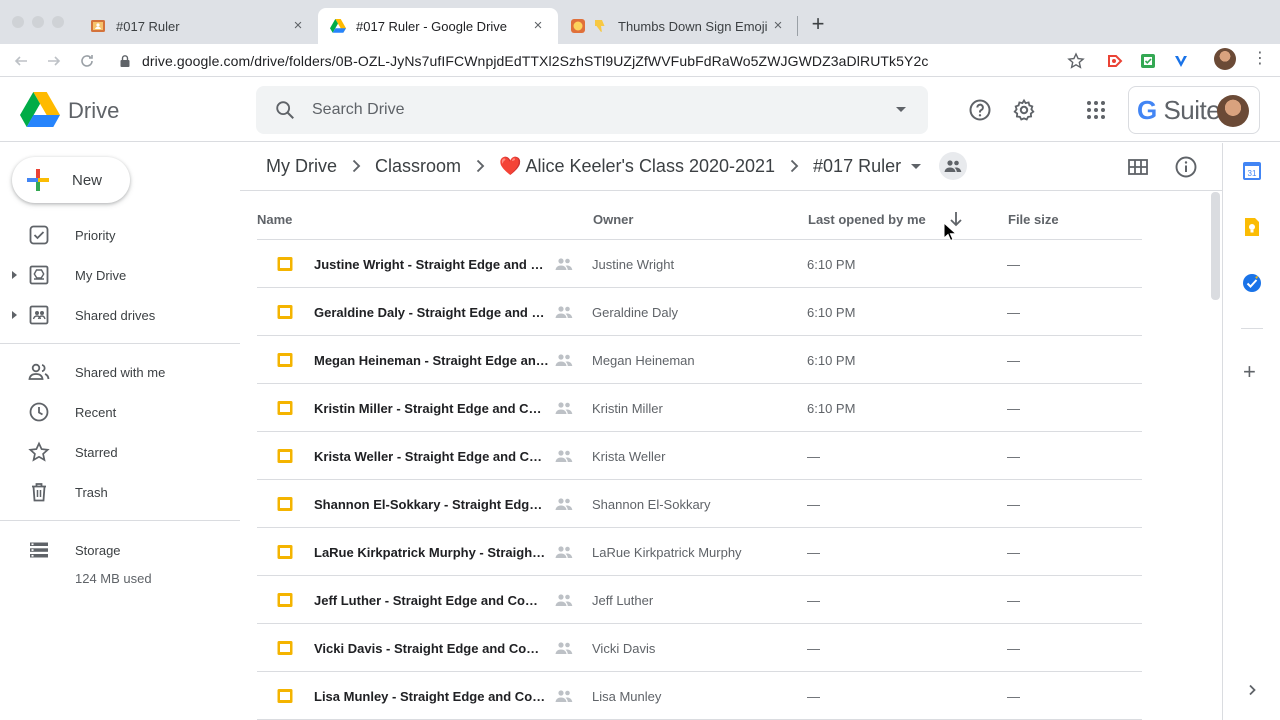 This screenshot has height=720, width=1280. I want to click on browser-menu-icon: ⋮, so click(1260, 59).